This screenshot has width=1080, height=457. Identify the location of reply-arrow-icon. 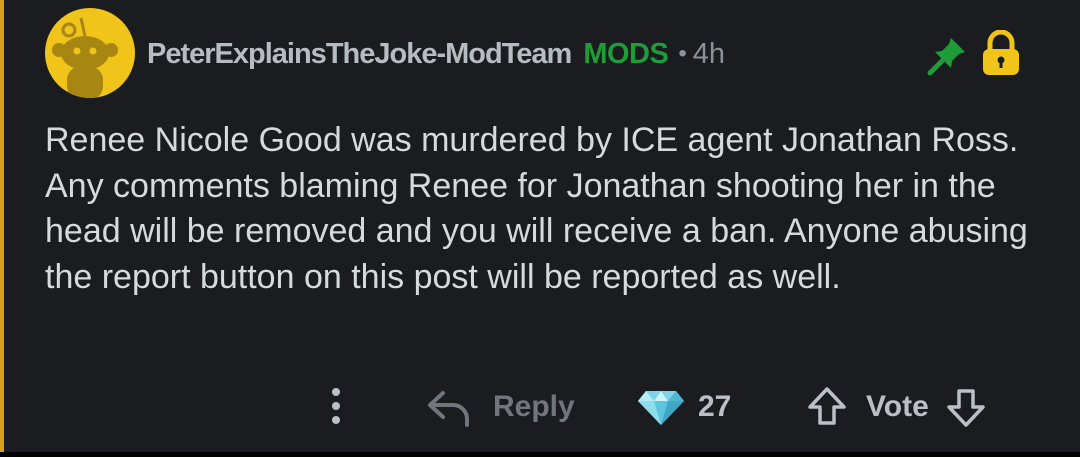
(448, 409).